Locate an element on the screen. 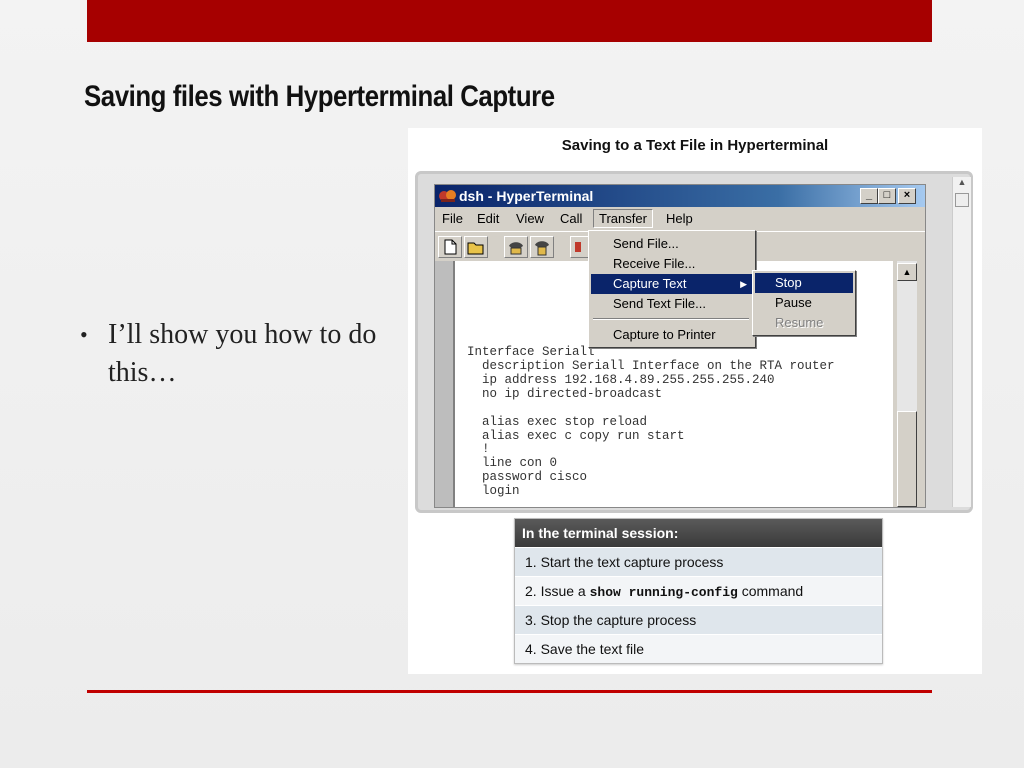 The image size is (1024, 768). menu-call: Call is located at coordinates (571, 218).